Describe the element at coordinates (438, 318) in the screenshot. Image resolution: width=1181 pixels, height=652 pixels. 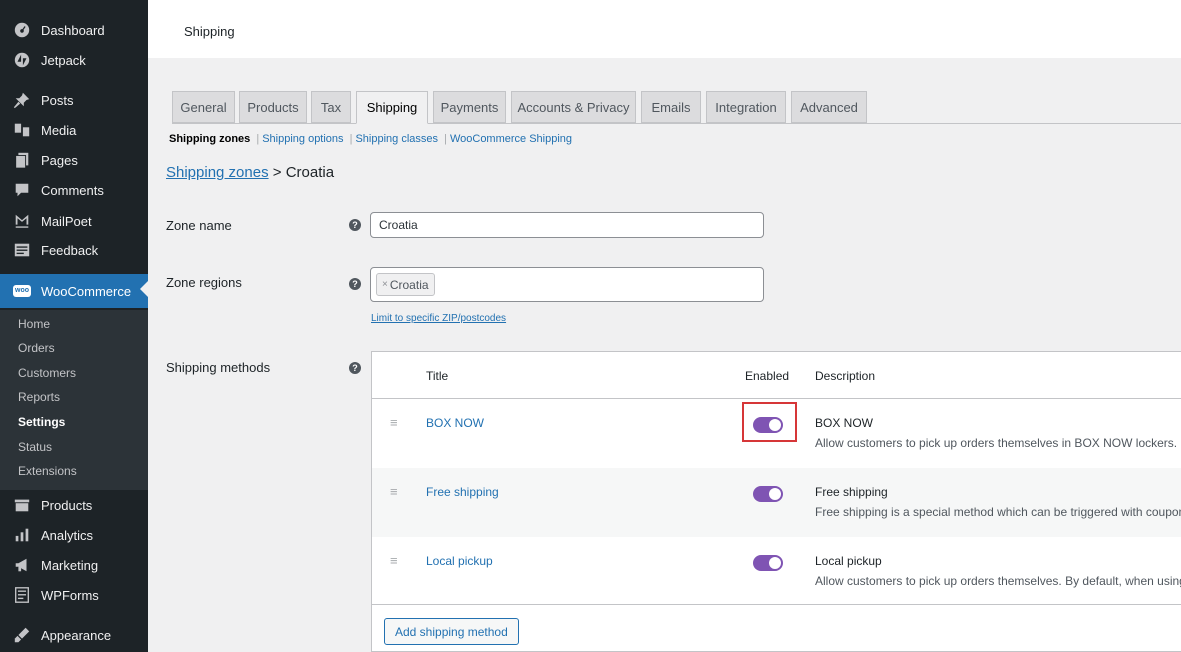
I see `limit-postcodes-link: Limit to specific ZIP/postcodes` at that location.